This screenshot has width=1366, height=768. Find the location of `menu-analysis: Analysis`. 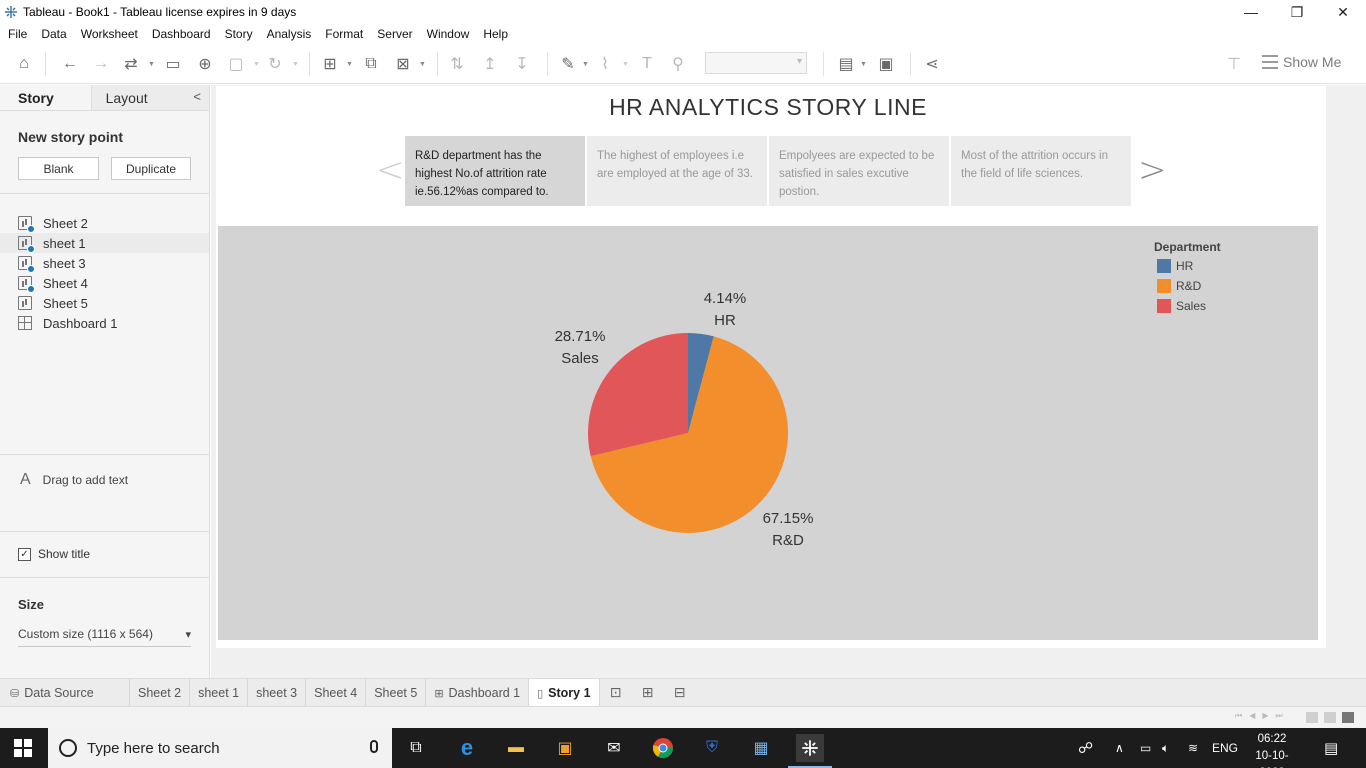

menu-analysis: Analysis is located at coordinates (289, 34).